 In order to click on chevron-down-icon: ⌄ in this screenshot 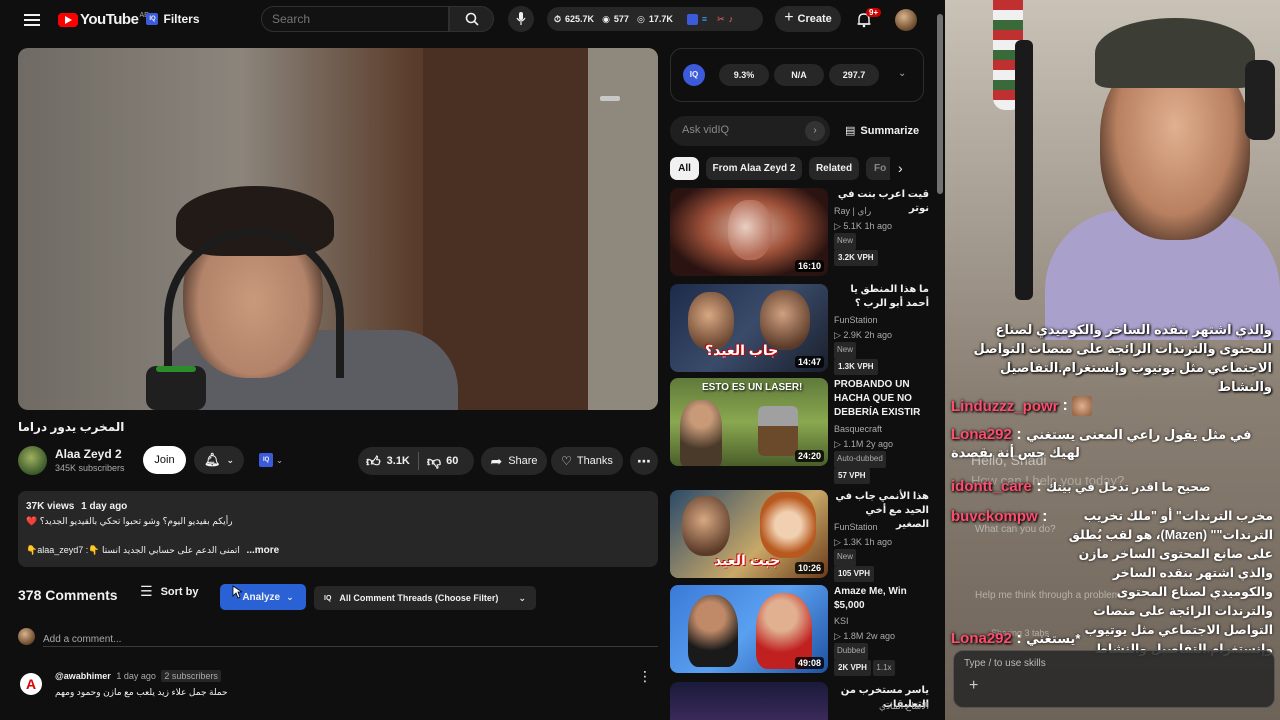, I will do `click(902, 73)`.